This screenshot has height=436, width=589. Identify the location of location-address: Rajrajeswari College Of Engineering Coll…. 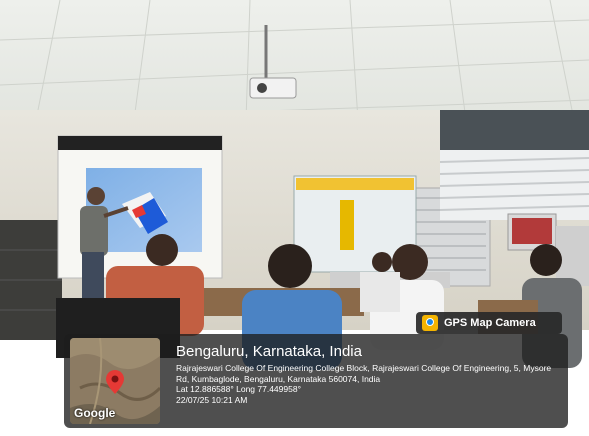
(364, 373).